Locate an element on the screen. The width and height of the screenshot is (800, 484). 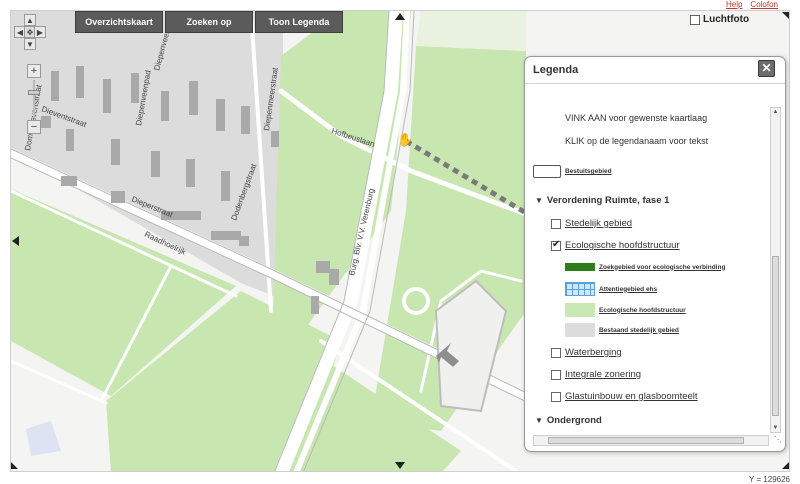
overview-map-button: Overzichtskaart is located at coordinates (119, 22).